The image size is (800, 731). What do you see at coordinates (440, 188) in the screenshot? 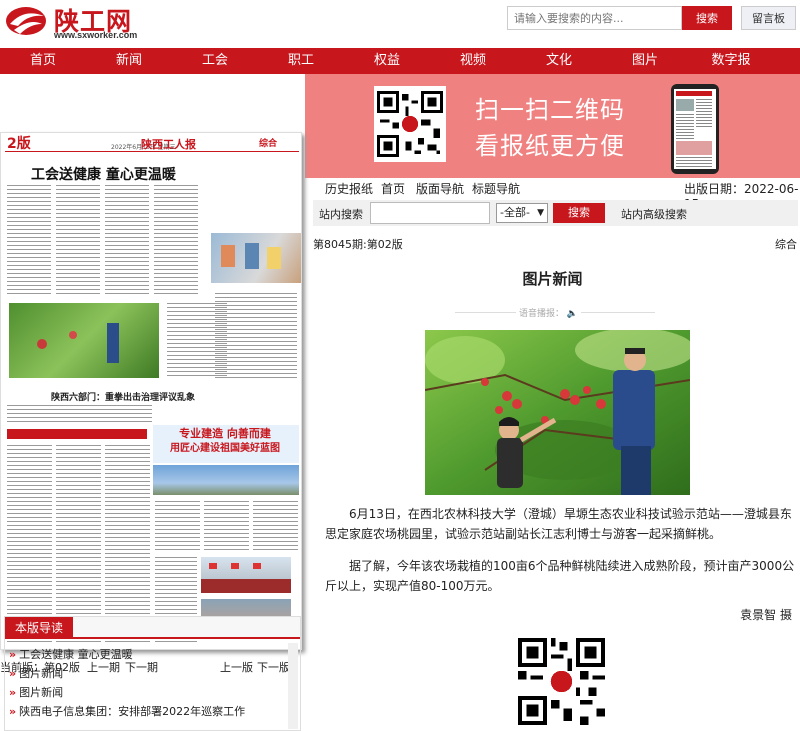
I see `page-nav-link: 版面导航` at bounding box center [440, 188].